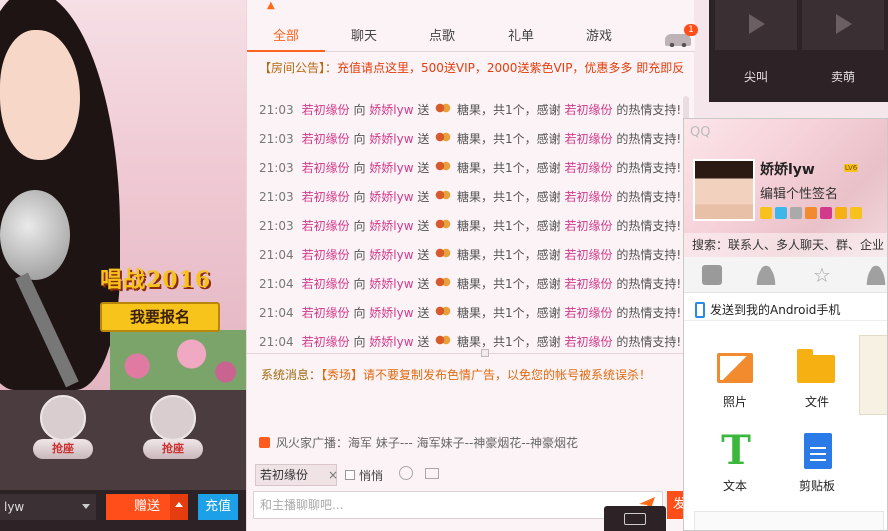 This screenshot has height=531, width=888. I want to click on car-badge: 1, so click(691, 30).